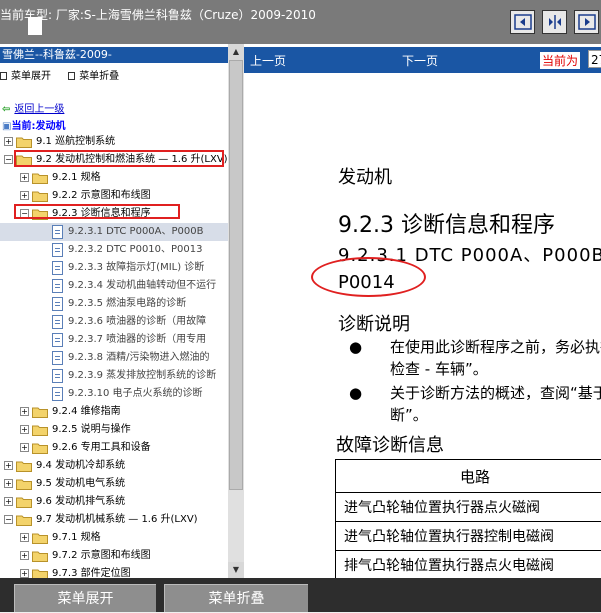 This screenshot has height=613, width=601. I want to click on tree-item-label: 9.4 发动机冷却系统, so click(80, 466).